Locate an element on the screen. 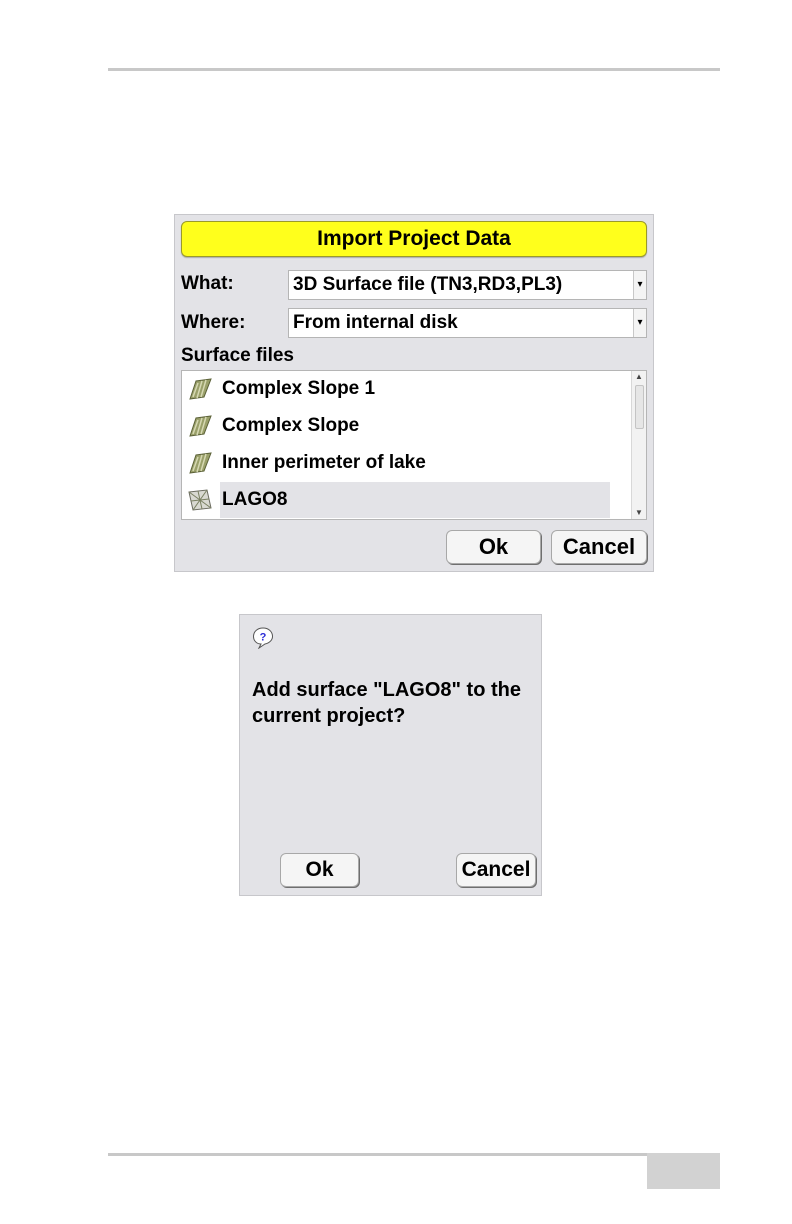 The height and width of the screenshot is (1224, 792). list-item: Inner perimeter of lake is located at coordinates (407, 463).